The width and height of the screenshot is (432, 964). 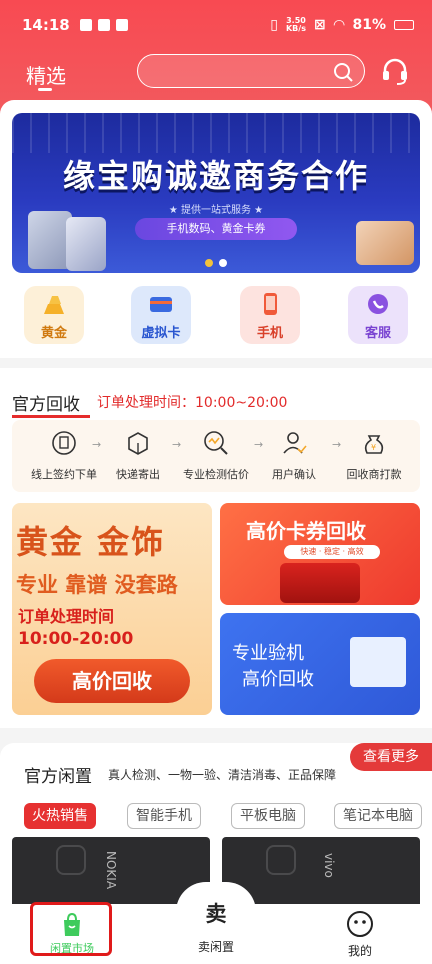 What do you see at coordinates (374, 474) in the screenshot?
I see `step-label: 回收商打款` at bounding box center [374, 474].